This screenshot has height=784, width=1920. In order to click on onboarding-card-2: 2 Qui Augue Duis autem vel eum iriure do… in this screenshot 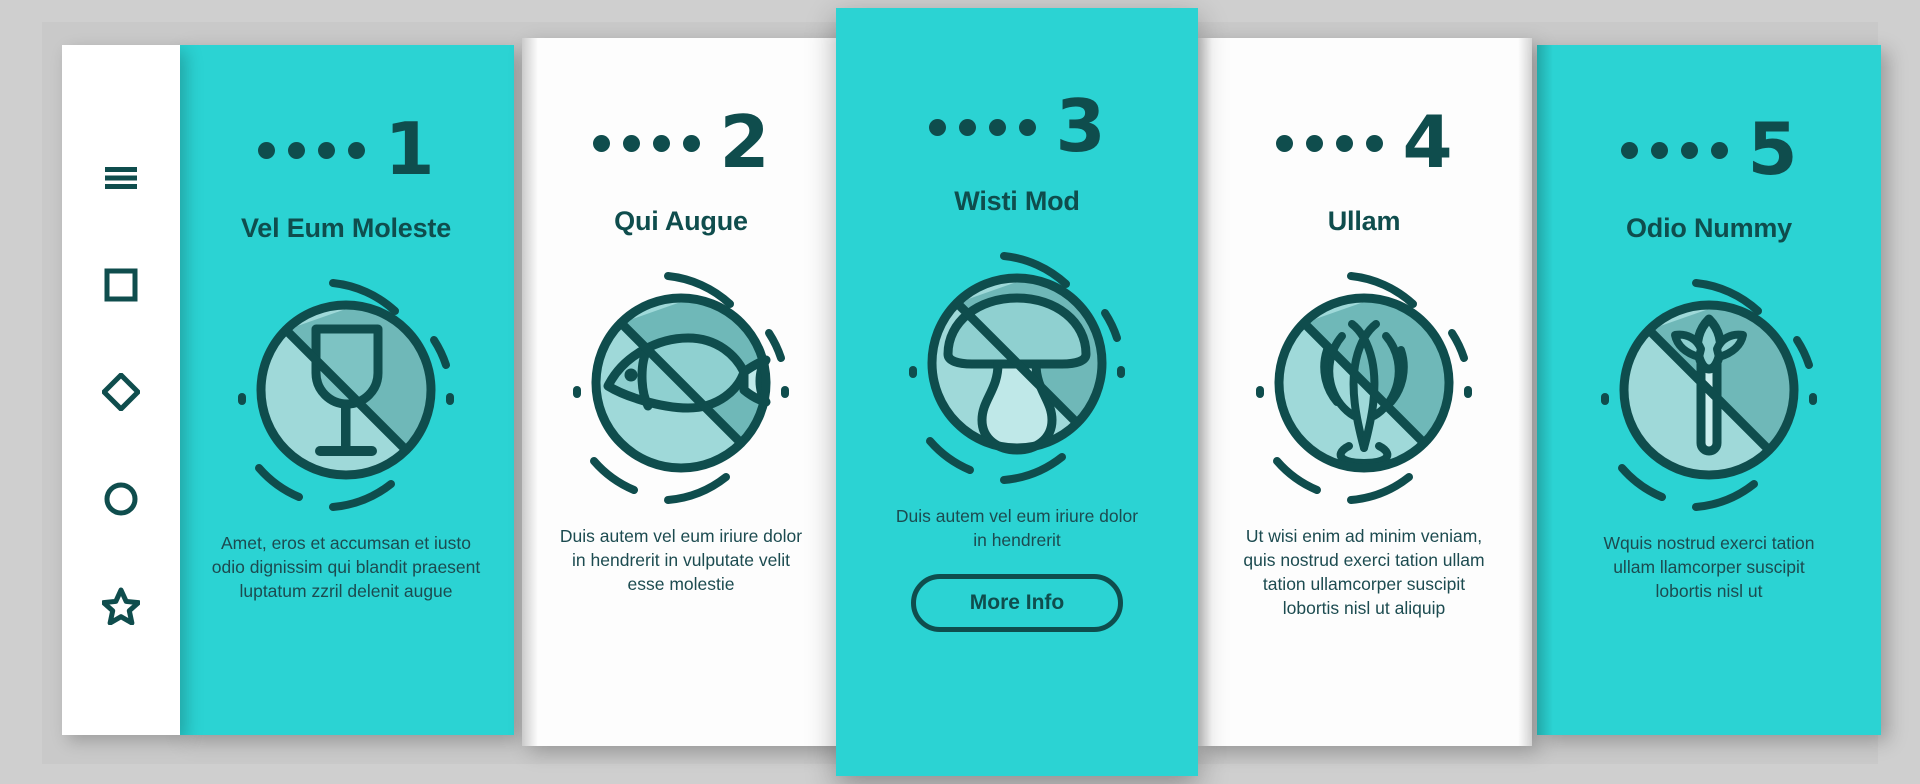, I will do `click(681, 392)`.